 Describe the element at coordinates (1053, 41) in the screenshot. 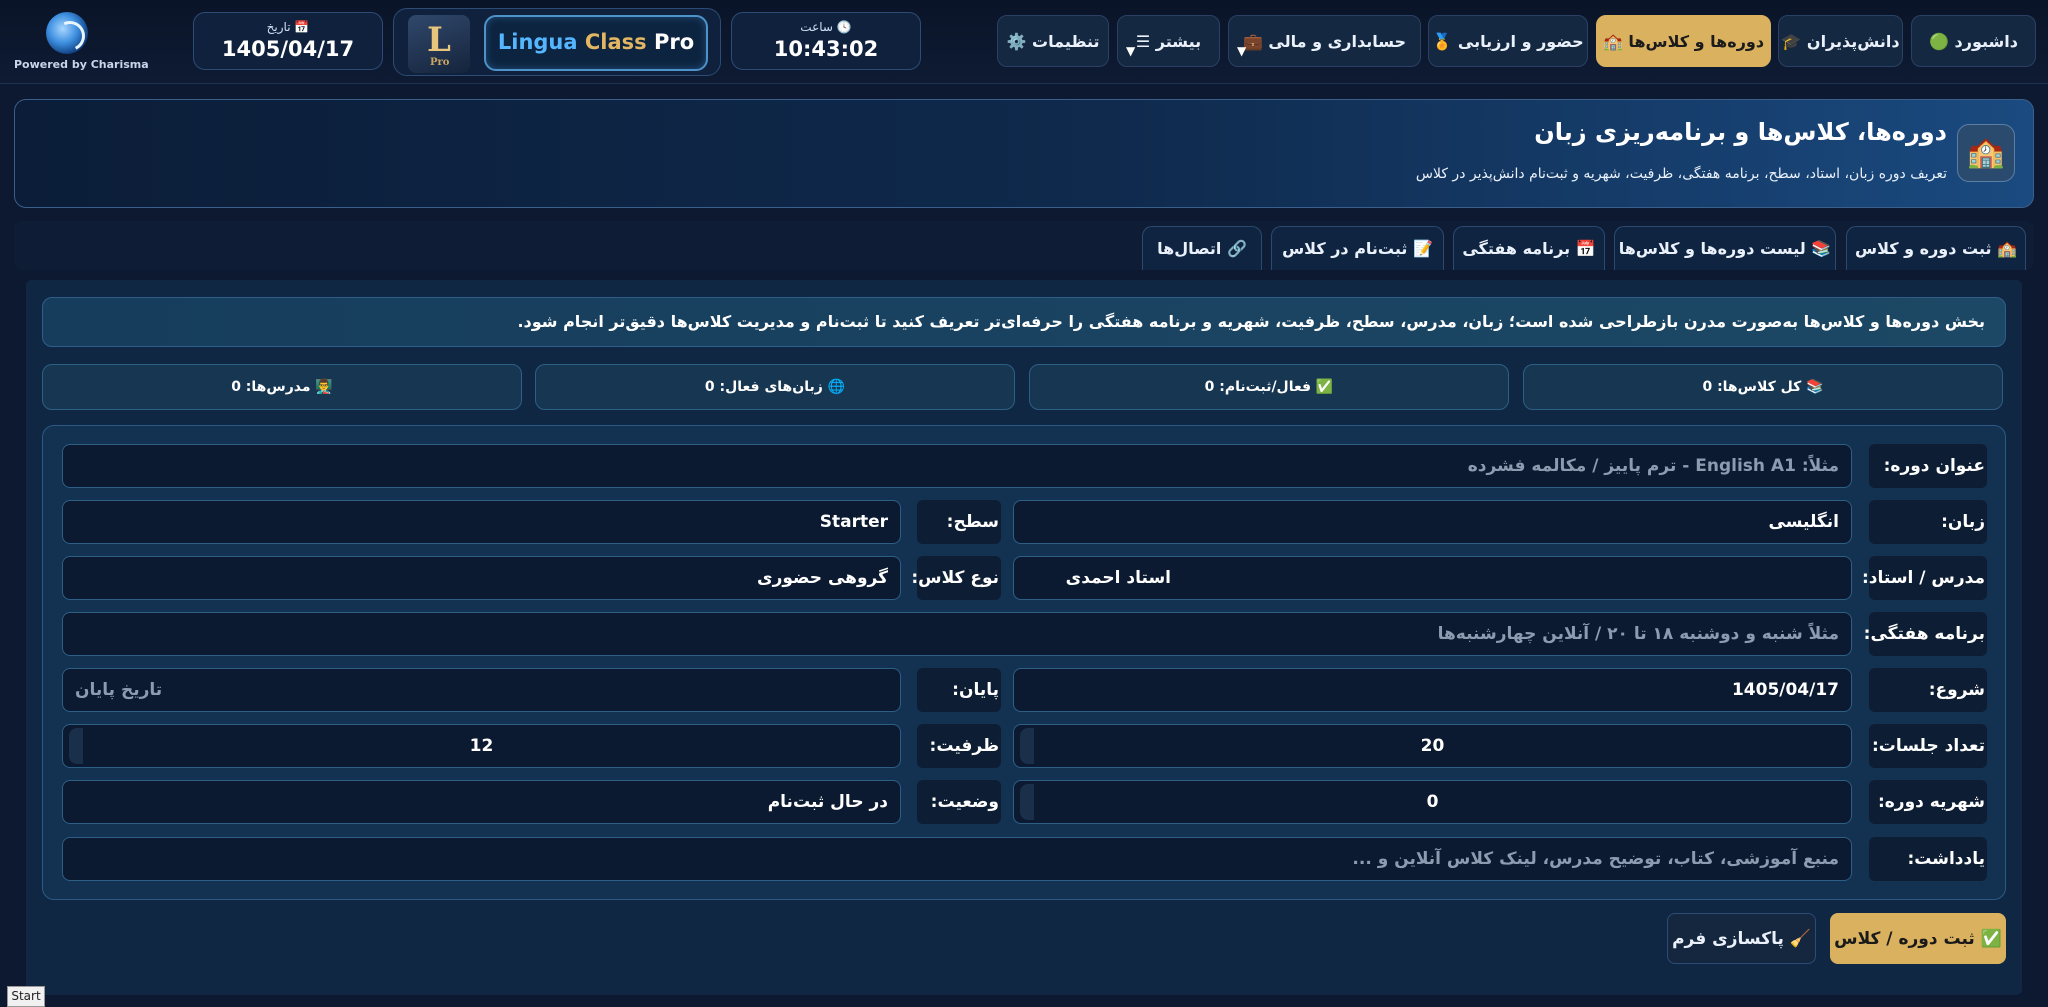

I see `nav-settings: تنظیمات ⚙️` at that location.